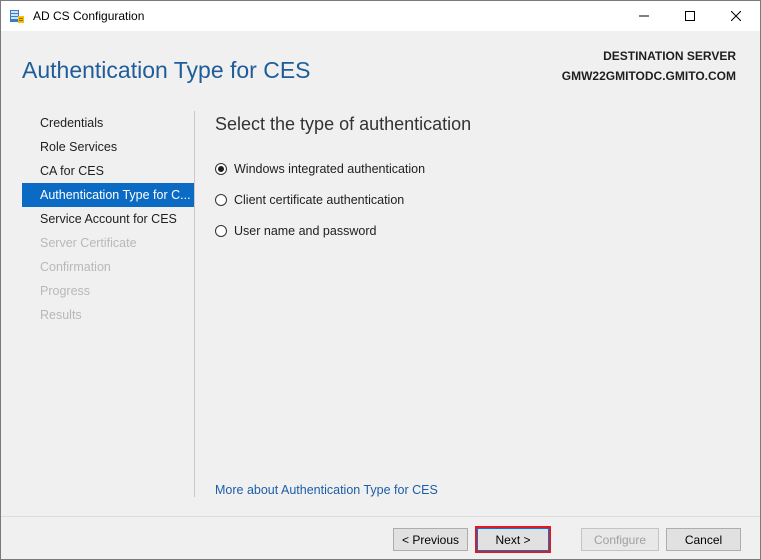  Describe the element at coordinates (319, 200) in the screenshot. I see `option-label: Client certificate authentication` at that location.